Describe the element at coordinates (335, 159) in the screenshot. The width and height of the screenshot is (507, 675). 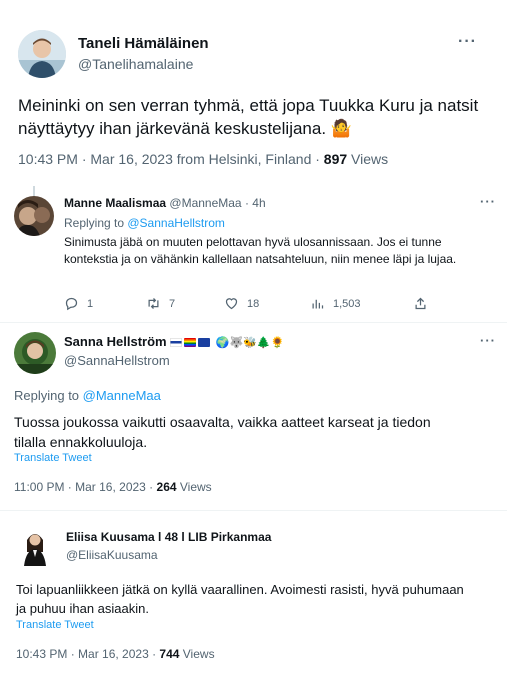
I see `views-count: 897` at that location.